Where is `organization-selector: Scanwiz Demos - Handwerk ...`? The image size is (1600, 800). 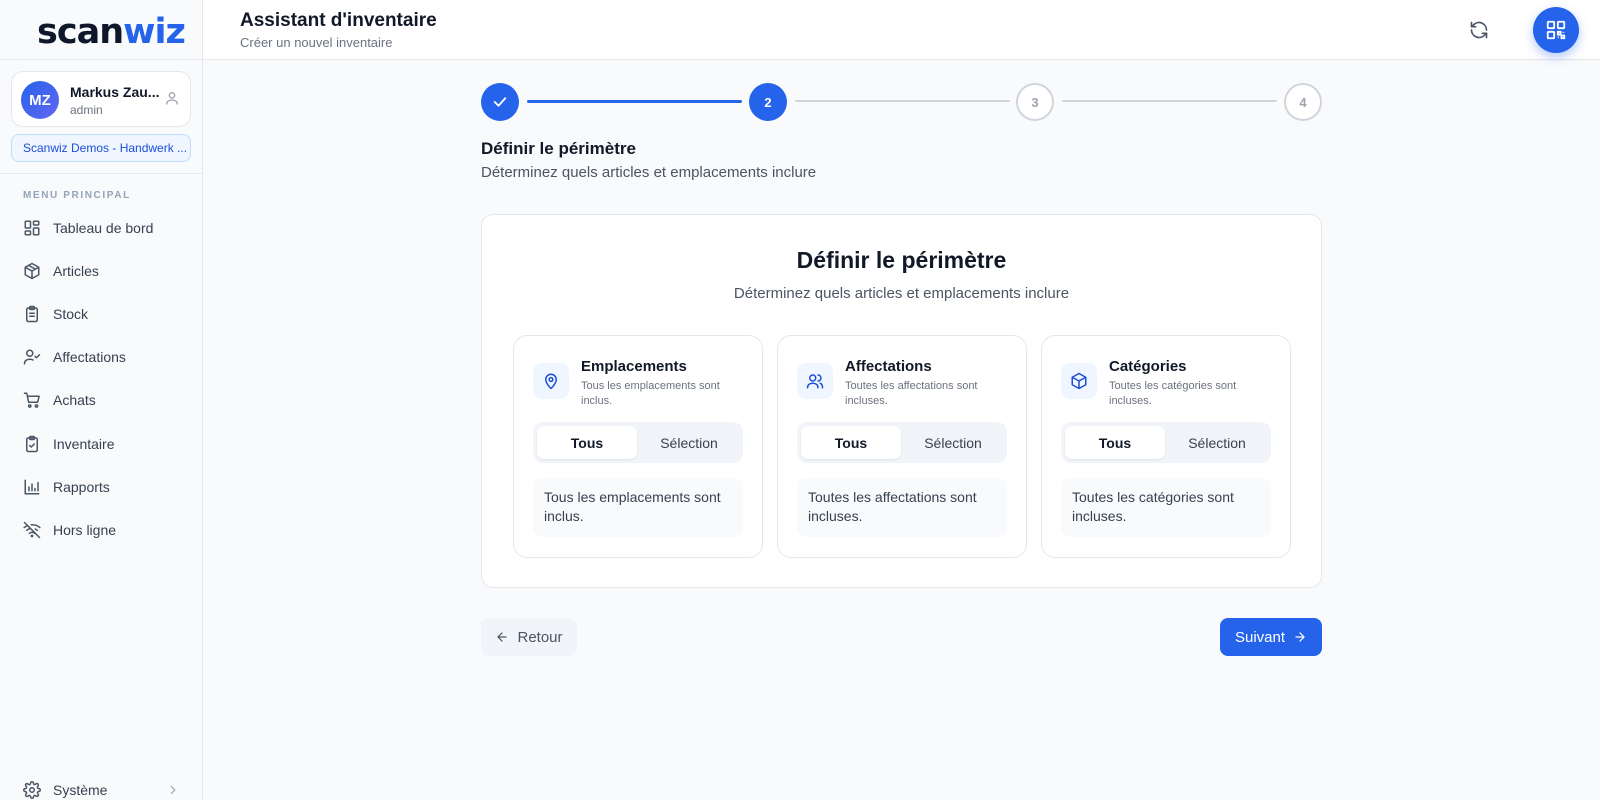
organization-selector: Scanwiz Demos - Handwerk ... is located at coordinates (101, 148).